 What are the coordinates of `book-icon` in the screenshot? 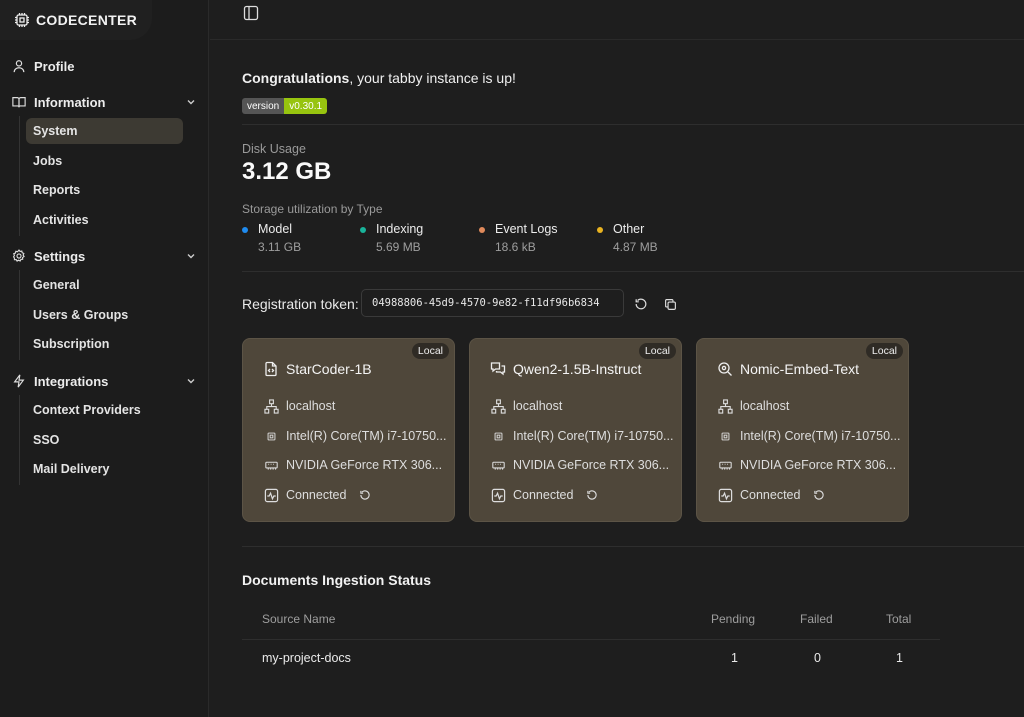 It's located at (19, 102).